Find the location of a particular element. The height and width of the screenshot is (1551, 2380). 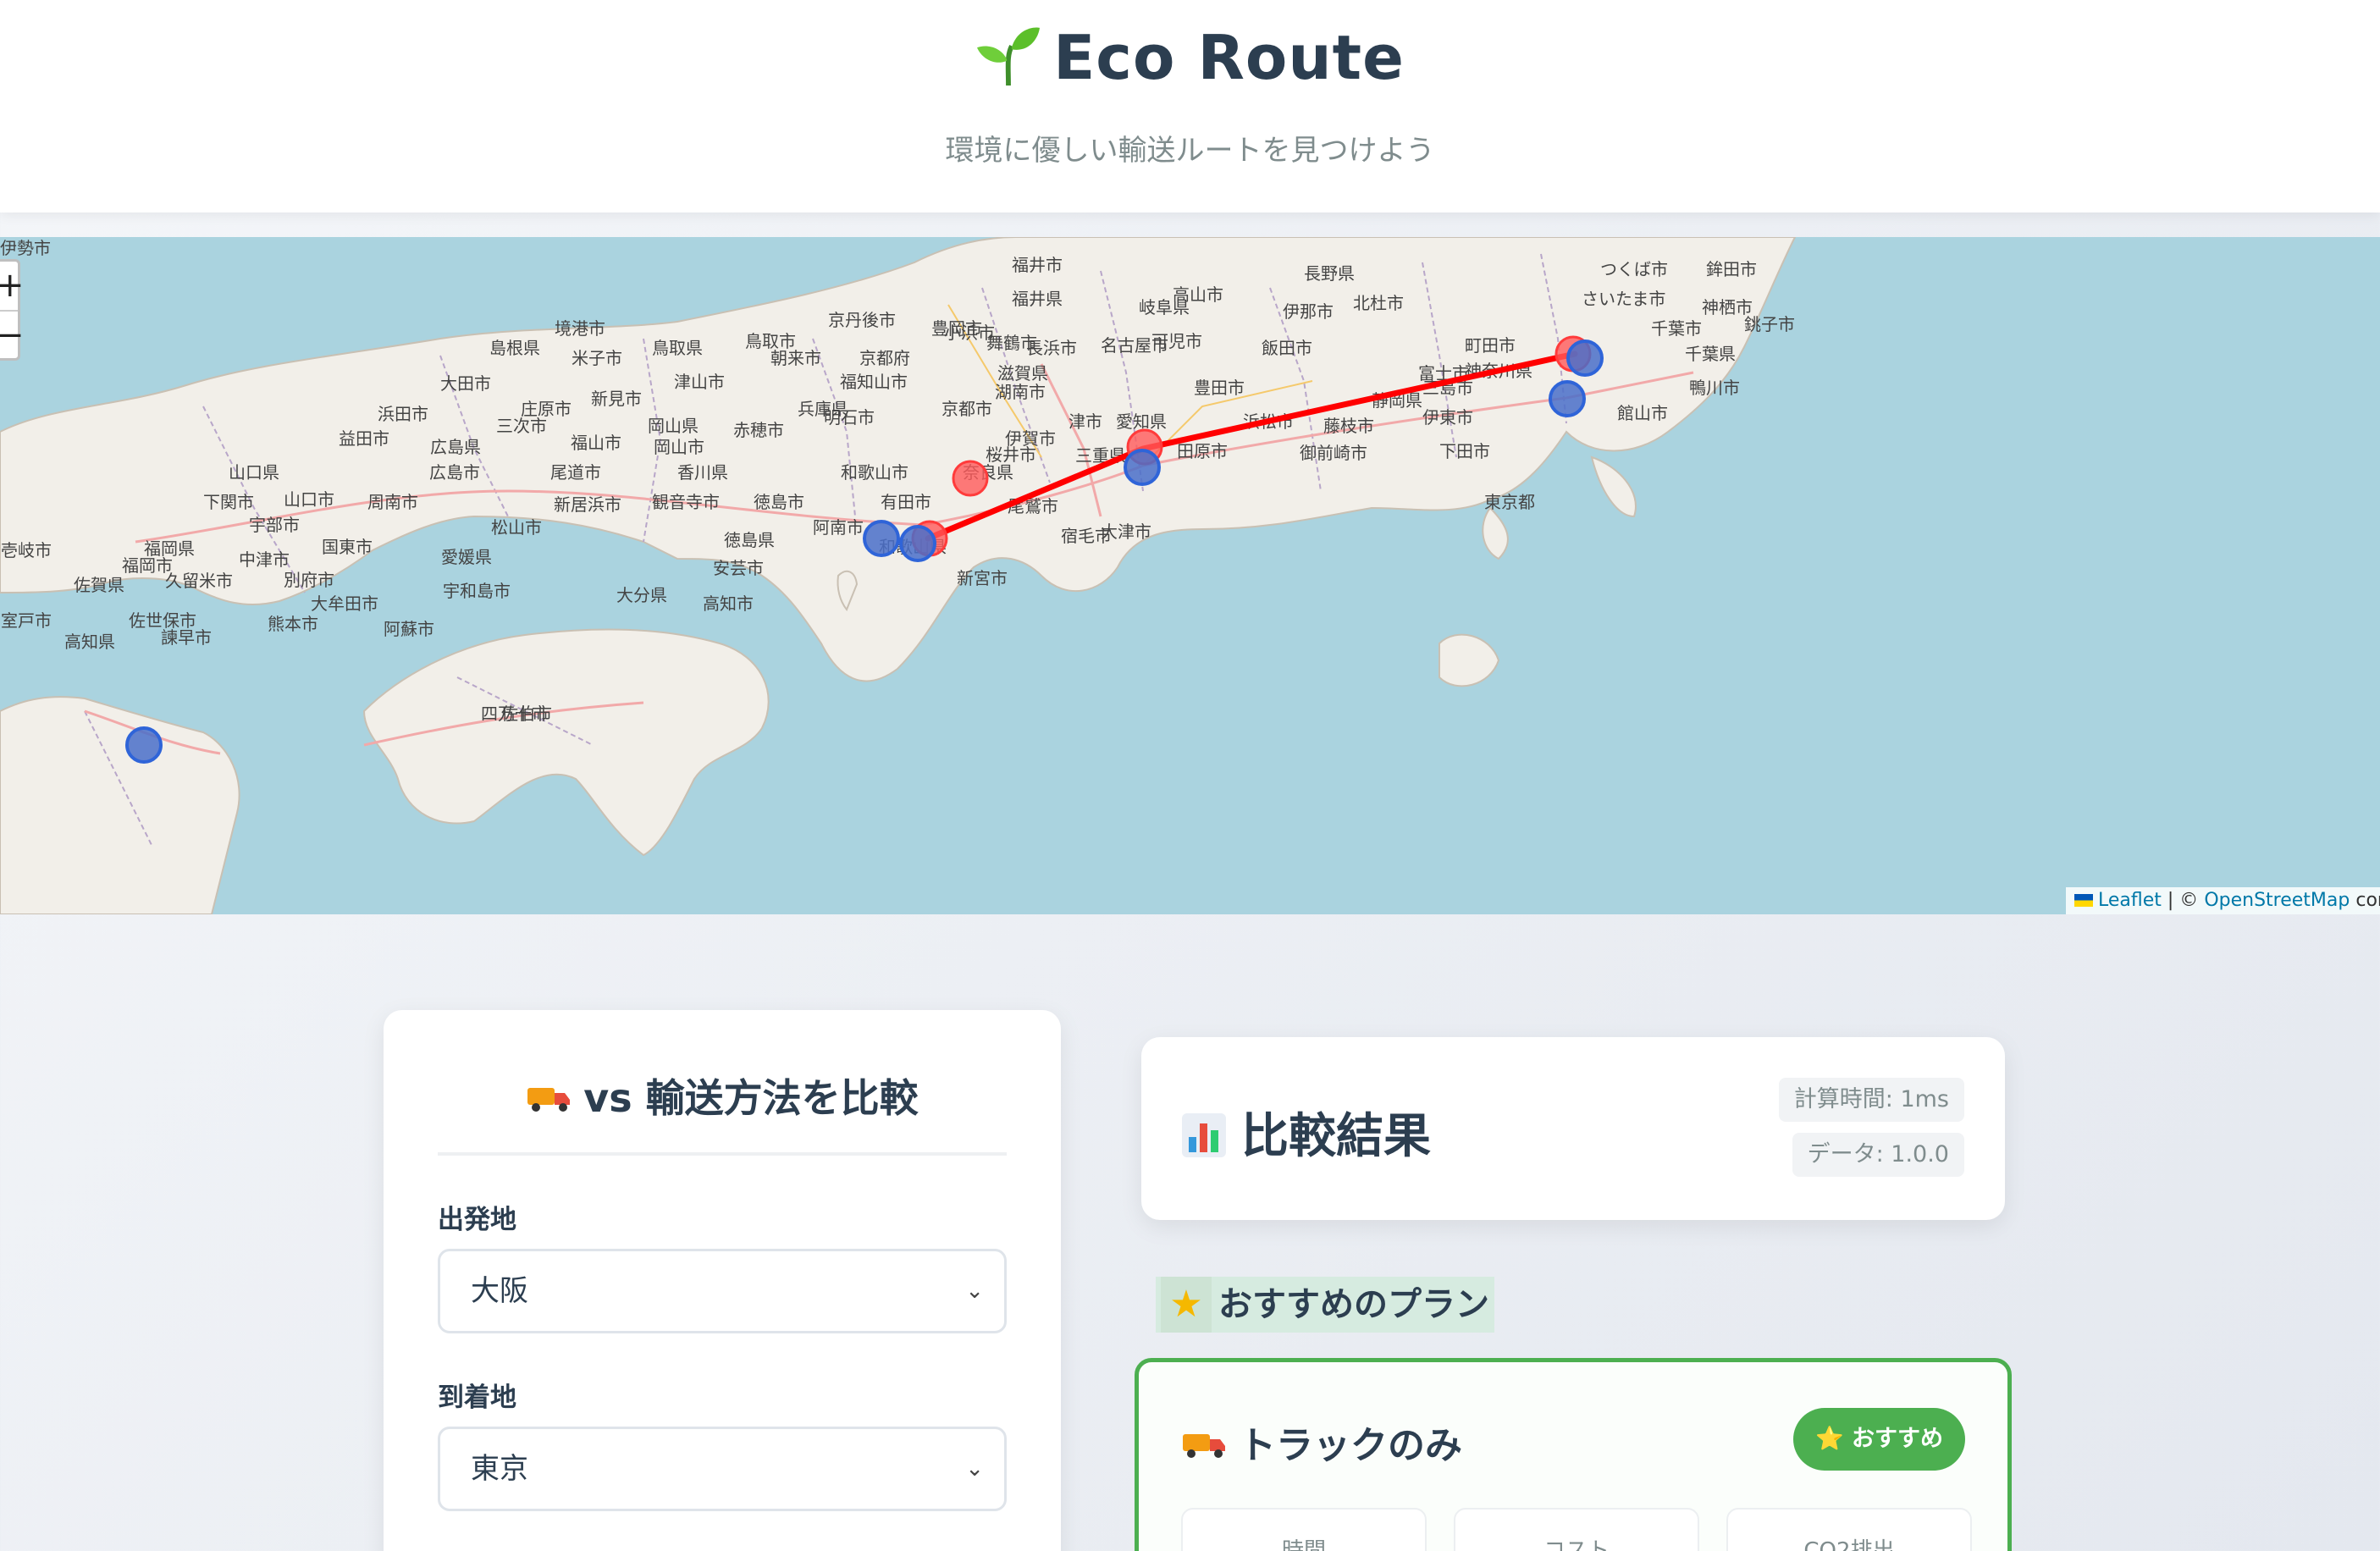

map-place-label: 鳥取県 is located at coordinates (677, 348).